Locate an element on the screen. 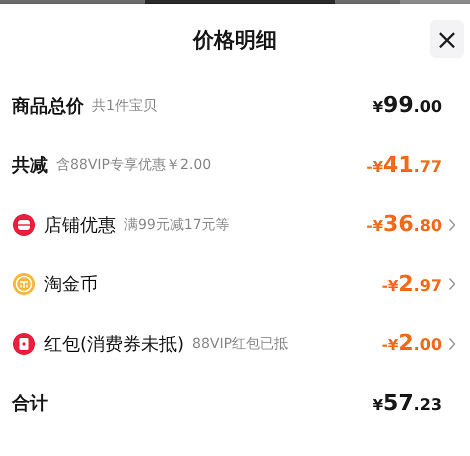 The image size is (470, 456). envelope-icon is located at coordinates (24, 344).